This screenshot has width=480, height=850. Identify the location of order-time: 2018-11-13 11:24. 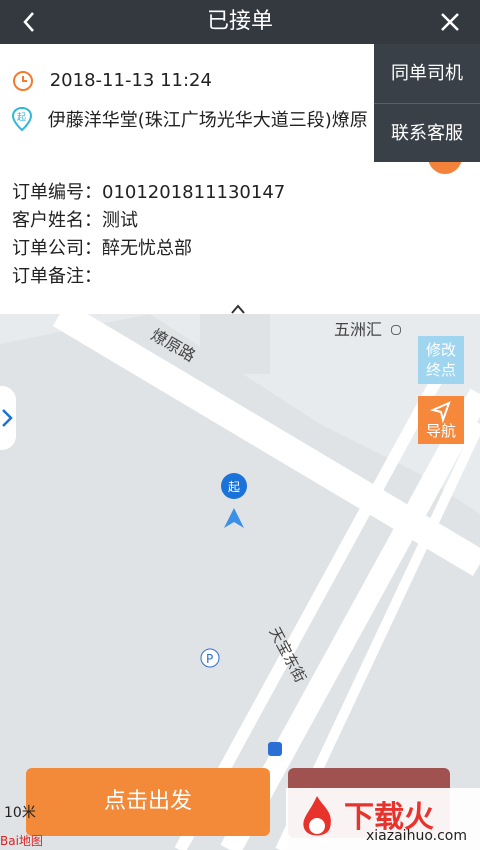
(130, 80).